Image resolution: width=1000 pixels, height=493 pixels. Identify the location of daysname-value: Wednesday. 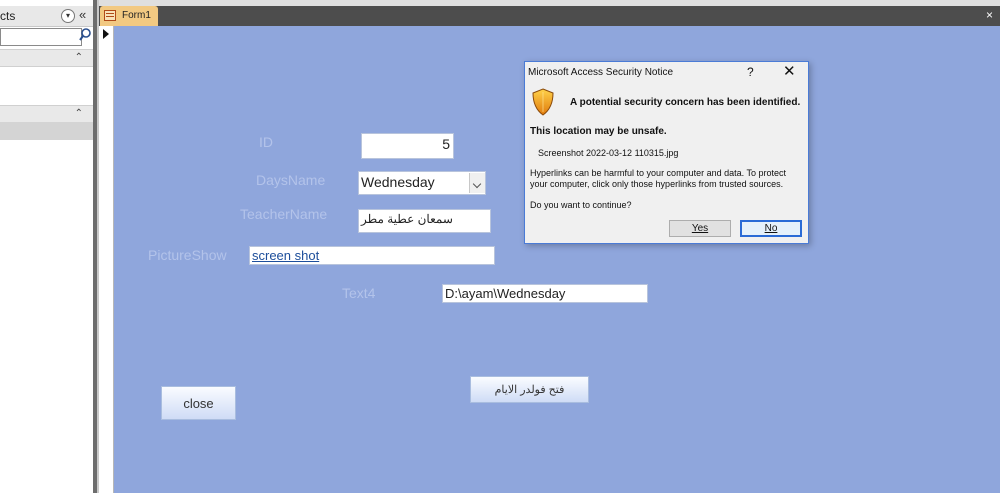
(398, 182).